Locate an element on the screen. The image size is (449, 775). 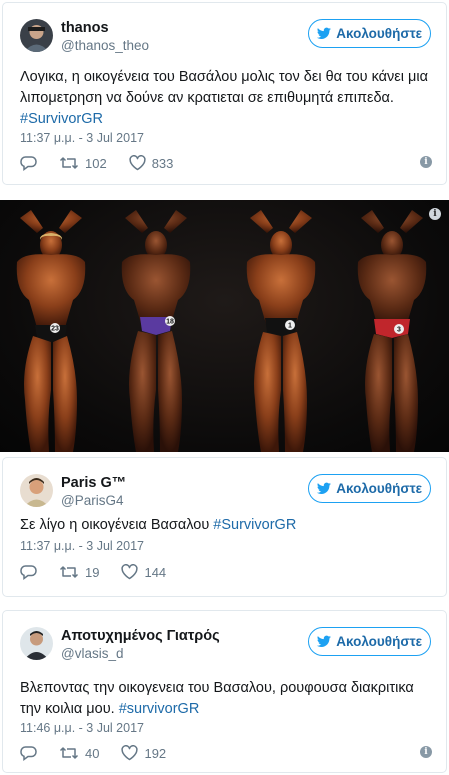
user-handle: @ParisG4 is located at coordinates (92, 500).